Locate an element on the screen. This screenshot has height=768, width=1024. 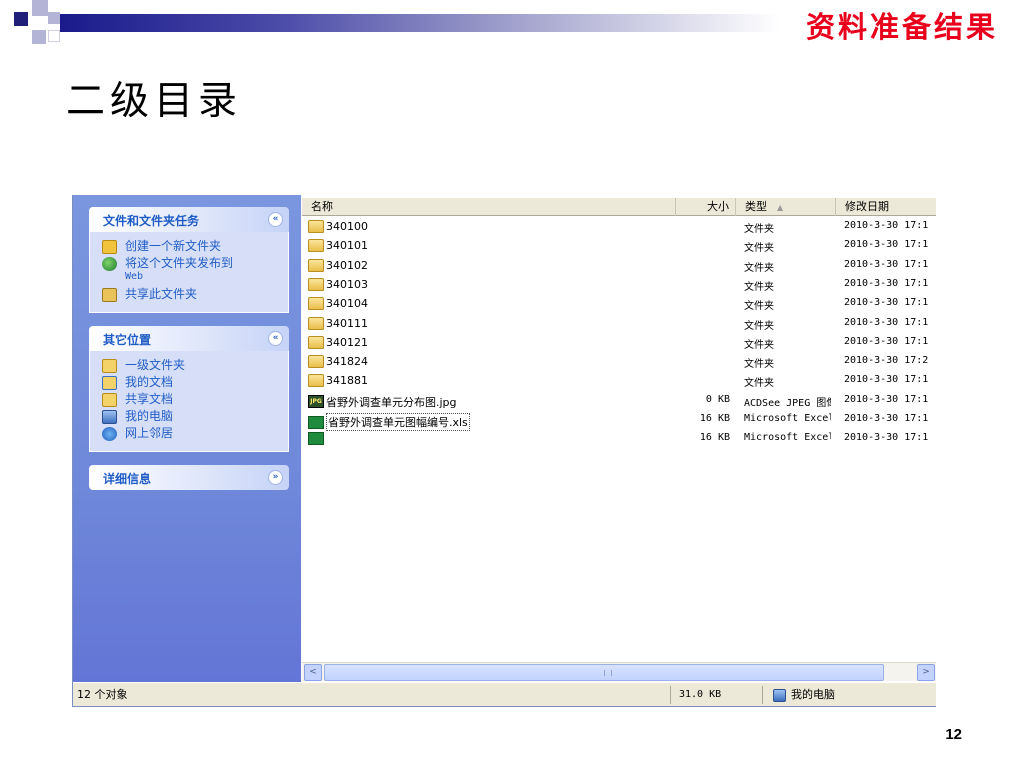
place-parent-folder: 一级文件夹 is located at coordinates (192, 365).